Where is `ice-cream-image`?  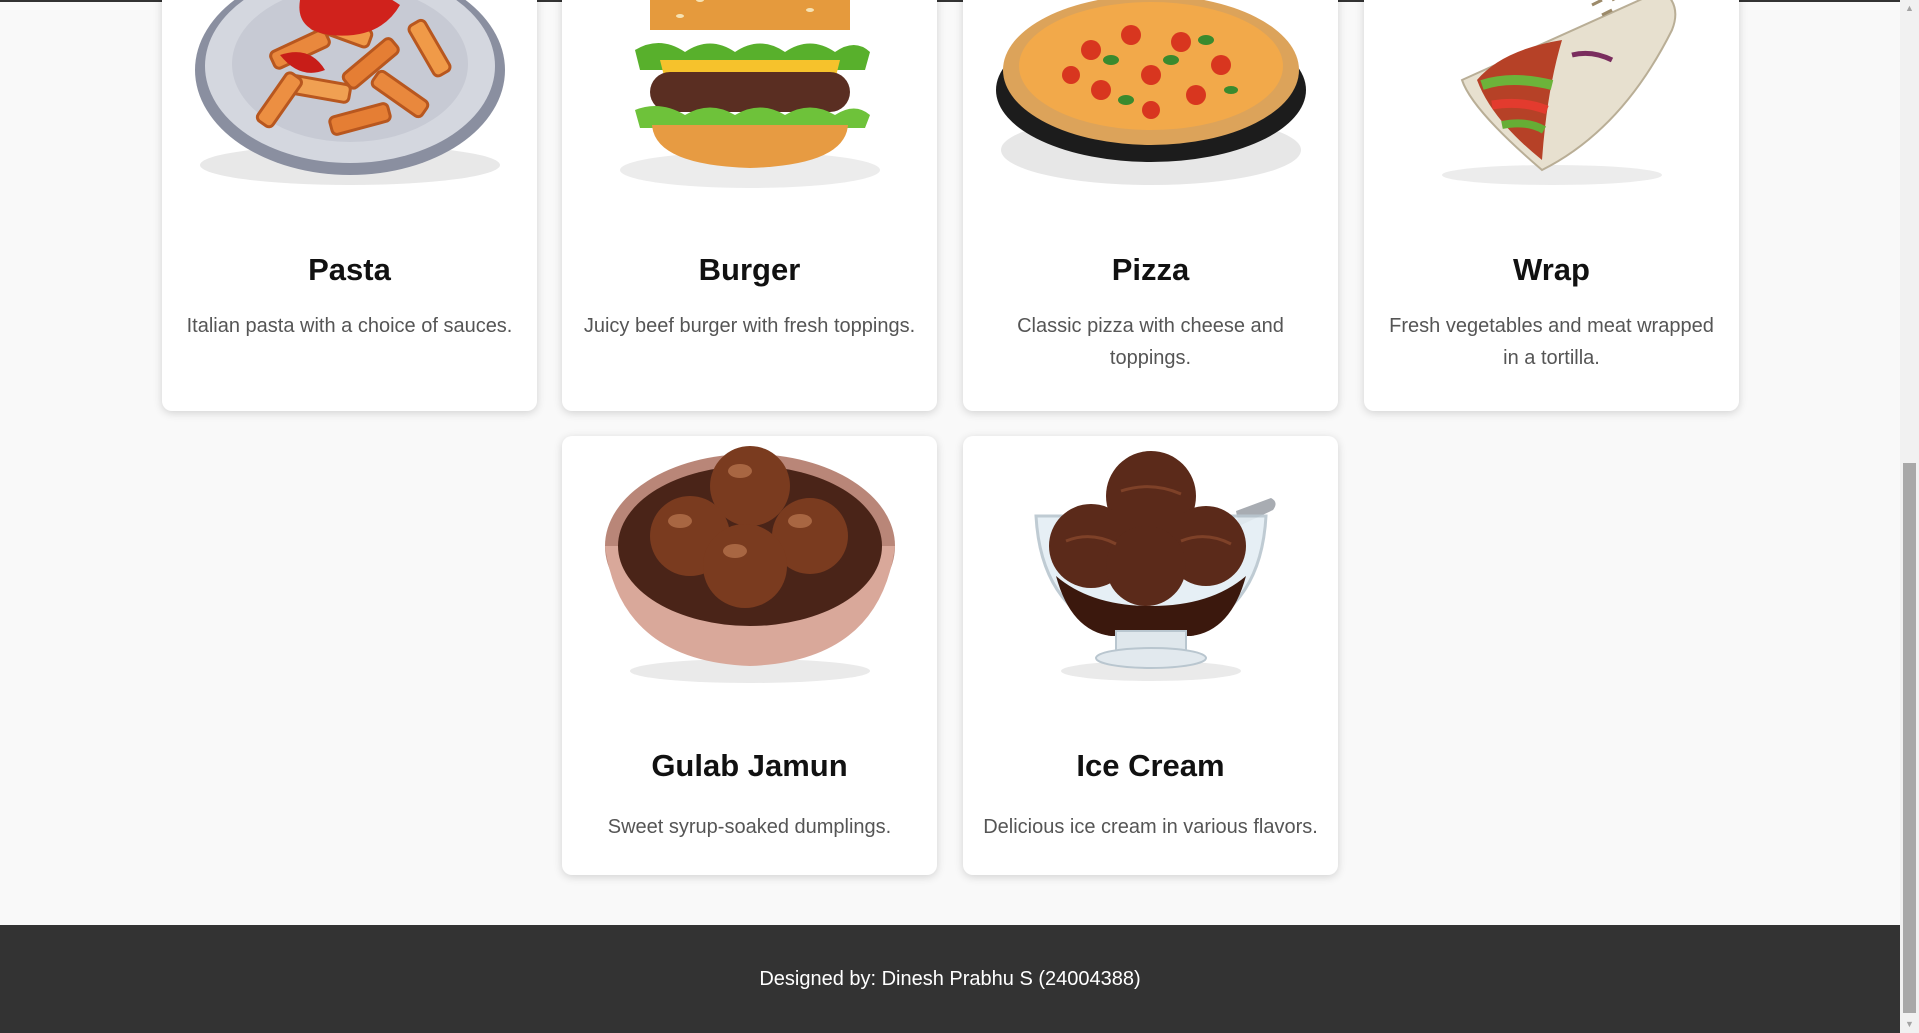
ice-cream-image is located at coordinates (1155, 566).